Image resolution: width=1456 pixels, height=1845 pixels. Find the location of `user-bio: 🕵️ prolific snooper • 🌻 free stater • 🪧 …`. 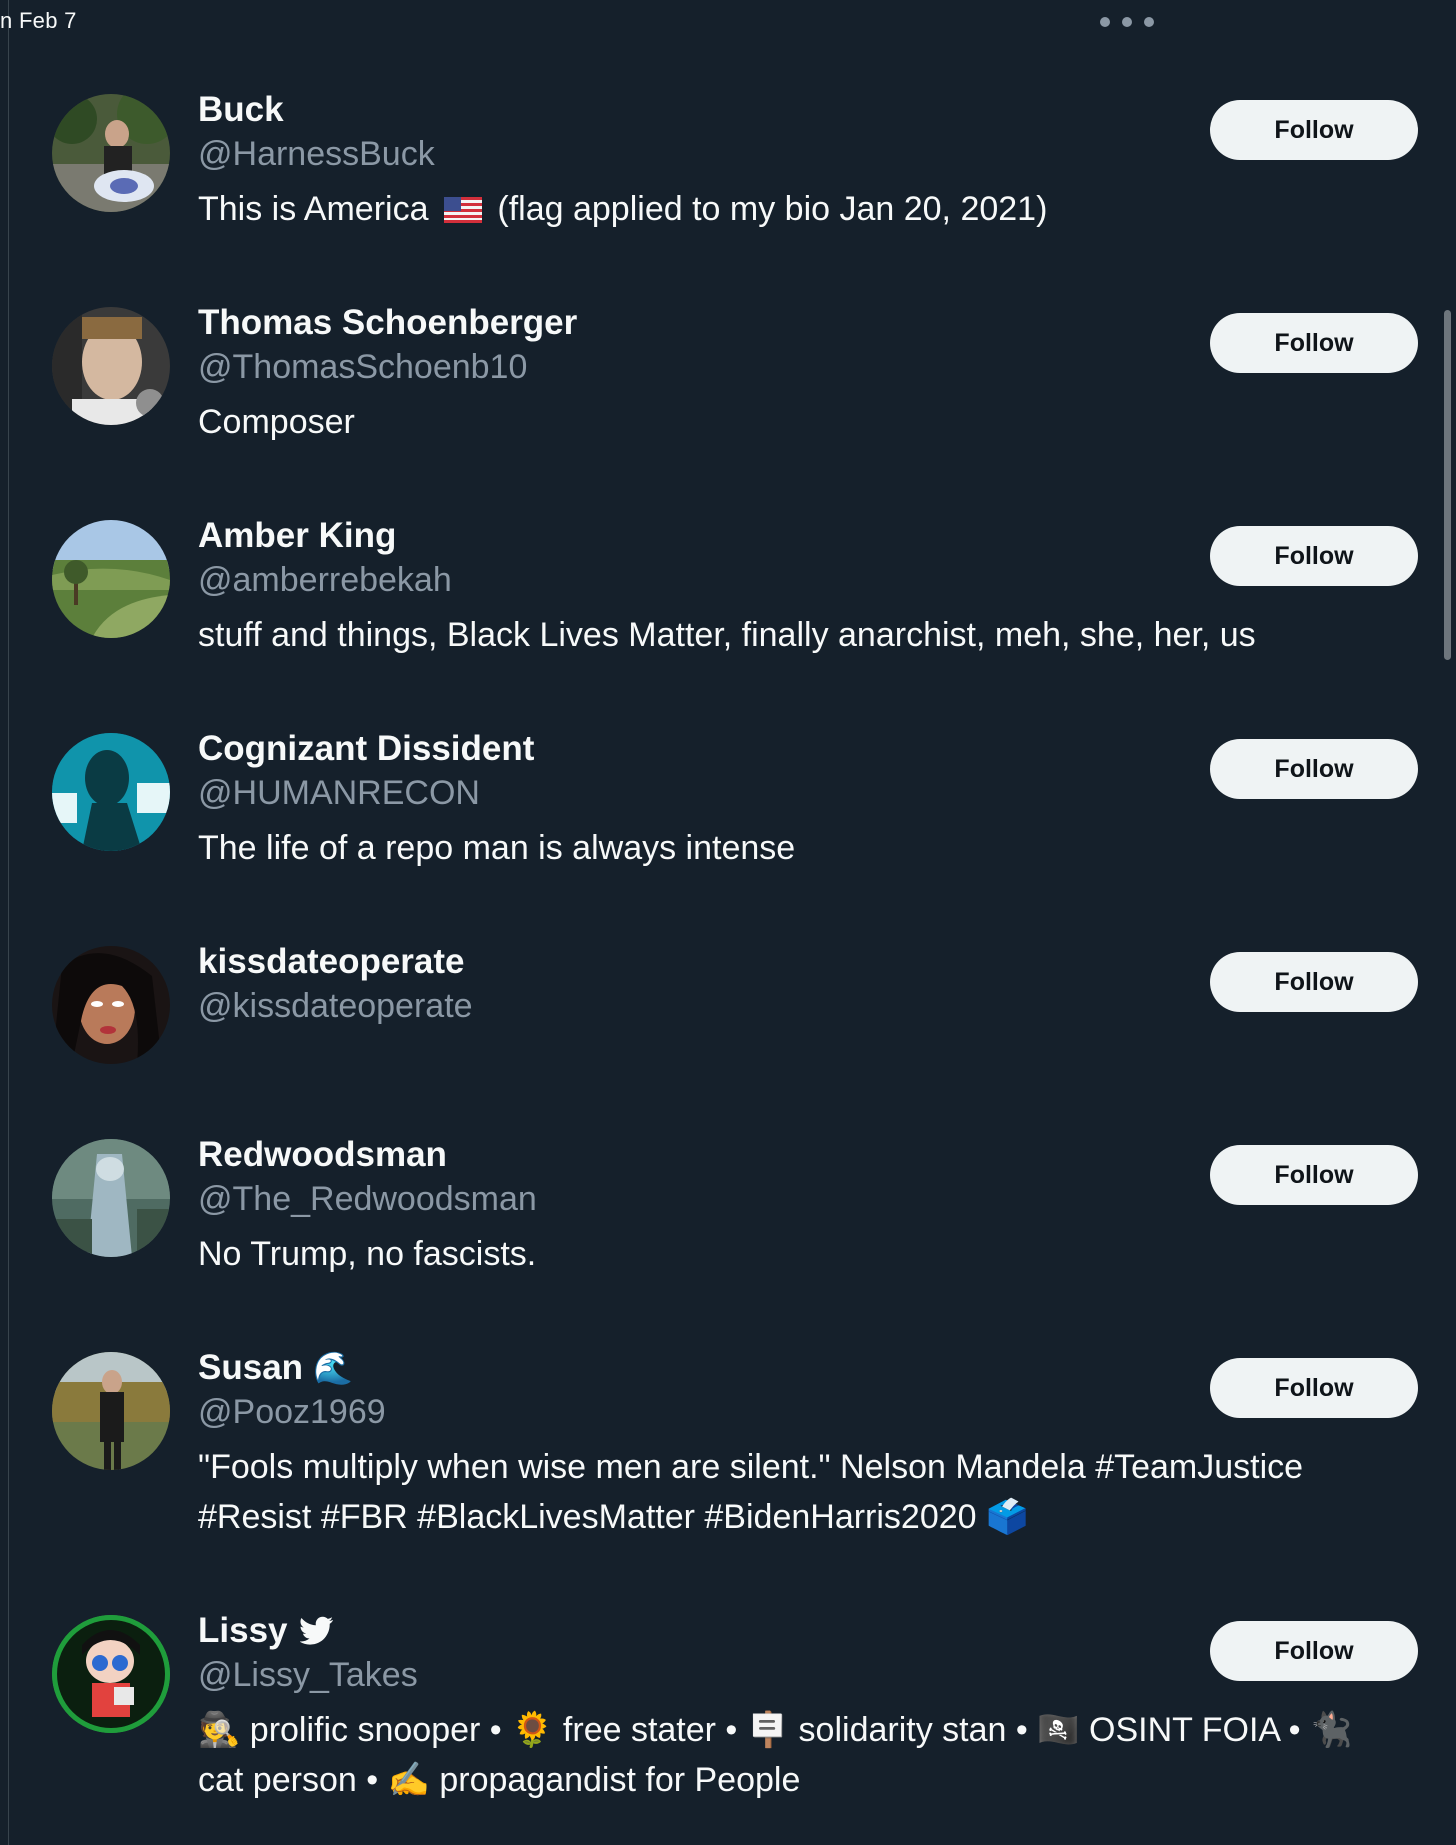

user-bio: 🕵️ prolific snooper • 🌻 free stater • 🪧 … is located at coordinates (780, 1755).